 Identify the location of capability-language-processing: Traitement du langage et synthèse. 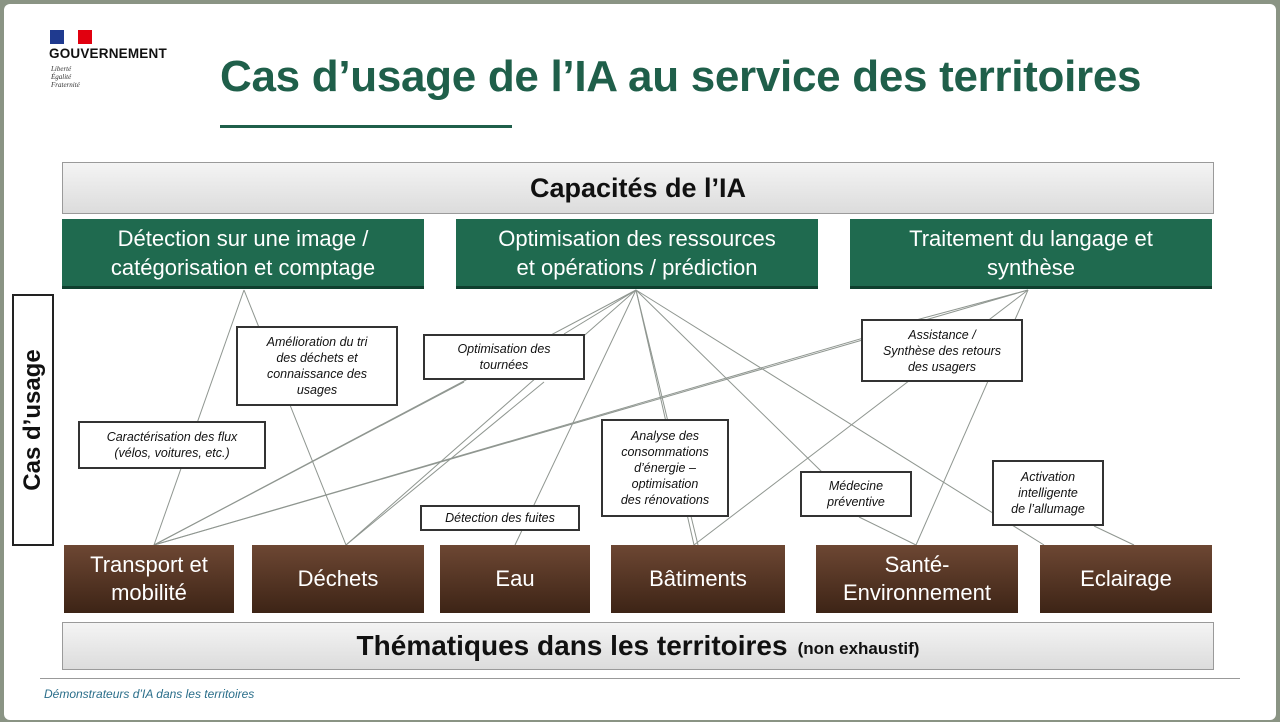
(1031, 254).